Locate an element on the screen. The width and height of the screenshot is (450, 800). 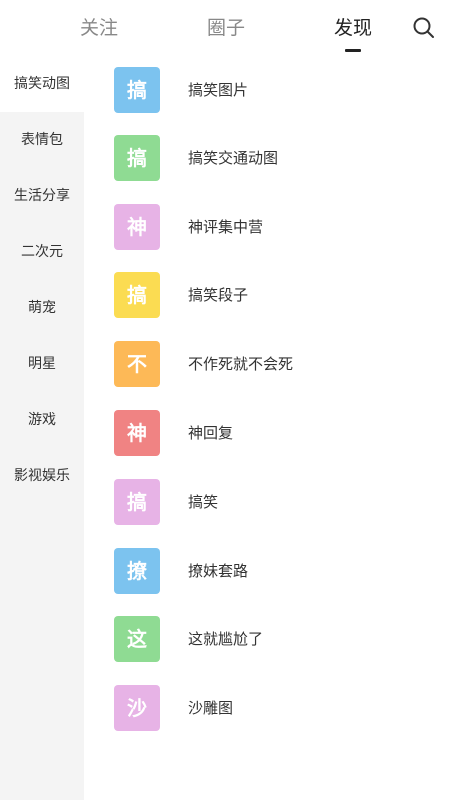
search-button is located at coordinates (424, 28).